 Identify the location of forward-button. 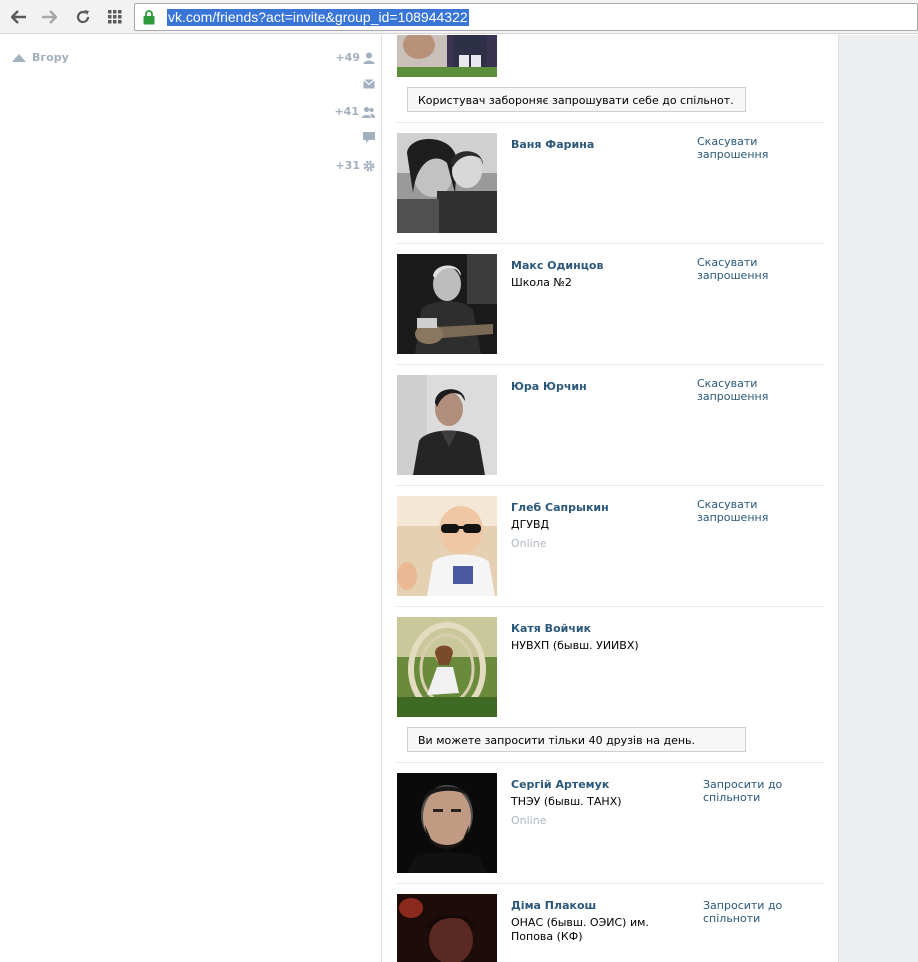
(49, 17).